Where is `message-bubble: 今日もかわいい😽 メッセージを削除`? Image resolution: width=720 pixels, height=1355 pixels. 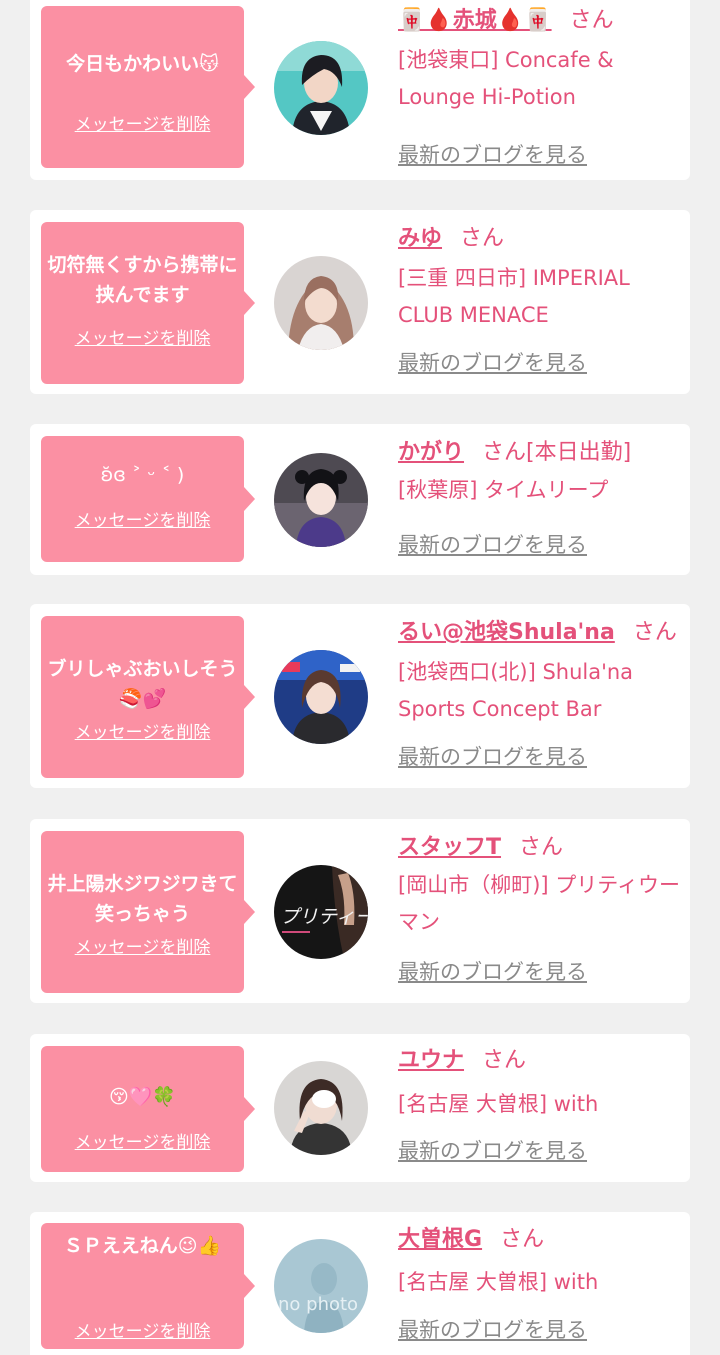
message-bubble: 今日もかわいい😽 メッセージを削除 is located at coordinates (148, 87).